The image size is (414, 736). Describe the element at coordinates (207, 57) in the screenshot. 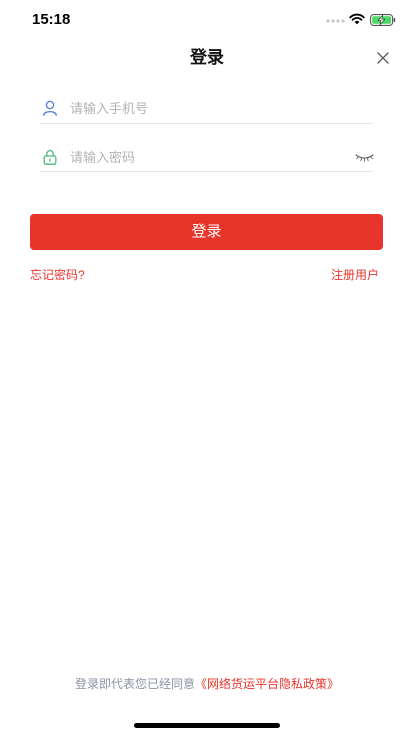

I see `page-title: 登录` at that location.